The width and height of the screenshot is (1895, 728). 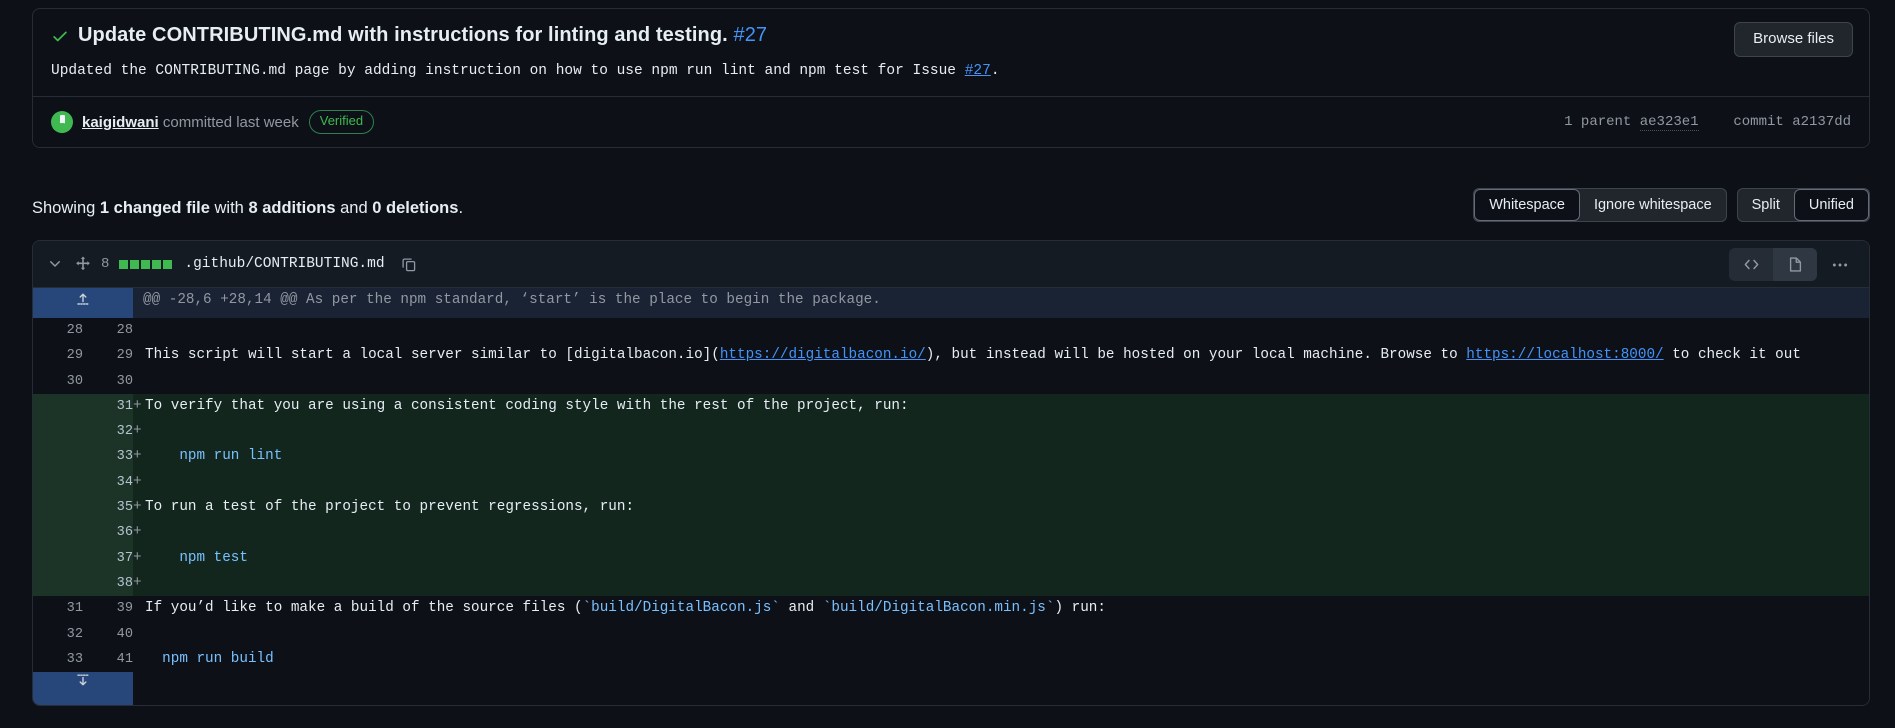 What do you see at coordinates (83, 263) in the screenshot?
I see `move-icon` at bounding box center [83, 263].